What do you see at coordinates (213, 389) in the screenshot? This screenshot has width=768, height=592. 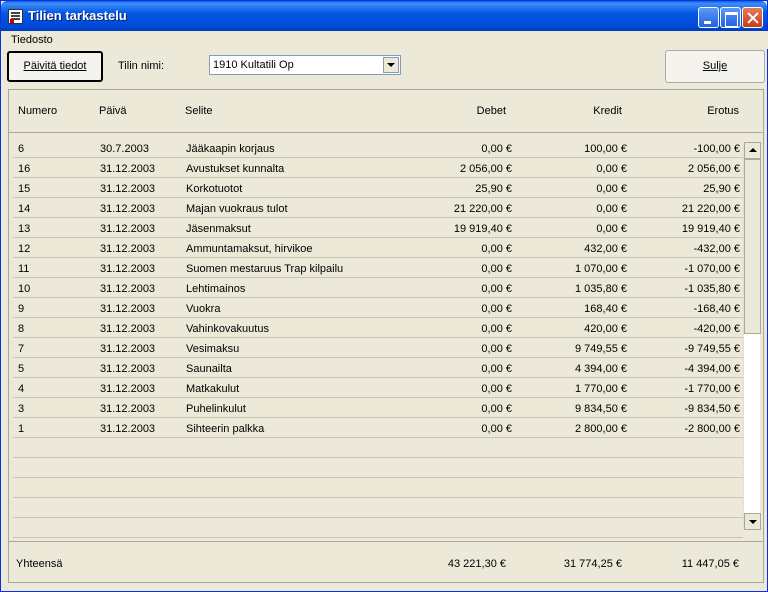 I see `cell-description: Matkakulut` at bounding box center [213, 389].